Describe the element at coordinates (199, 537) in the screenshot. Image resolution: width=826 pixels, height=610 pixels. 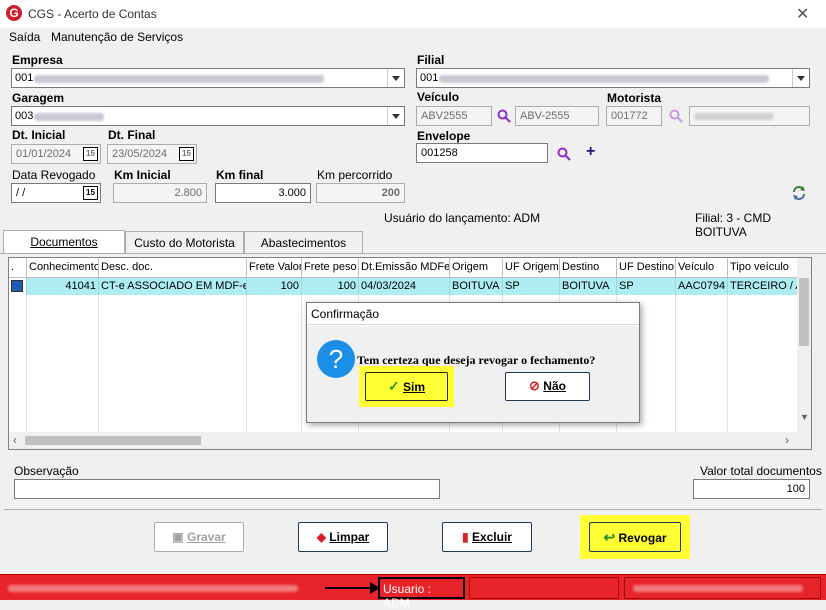
I see `gravar-button: ▣ Gravar` at that location.